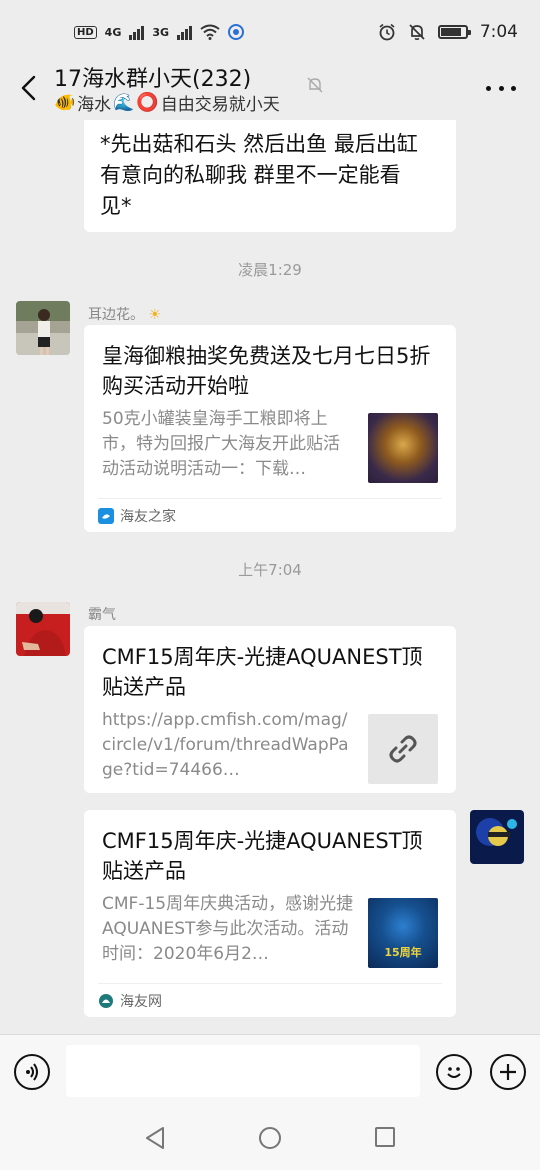 Image resolution: width=540 pixels, height=1170 pixels. Describe the element at coordinates (220, 105) in the screenshot. I see `subtitle-suffix: 自由交易就小天` at that location.